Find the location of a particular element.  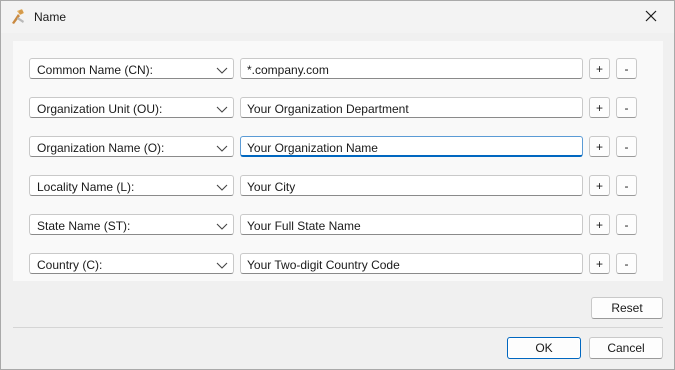

attribute-value-input: Your City is located at coordinates (411, 185).